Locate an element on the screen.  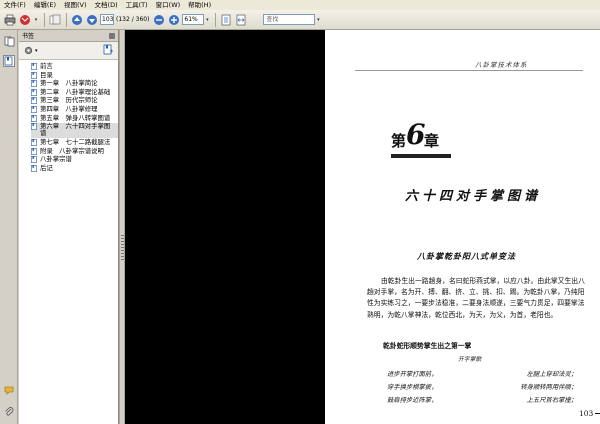
bookmark-label: 前言 is located at coordinates (46, 66).